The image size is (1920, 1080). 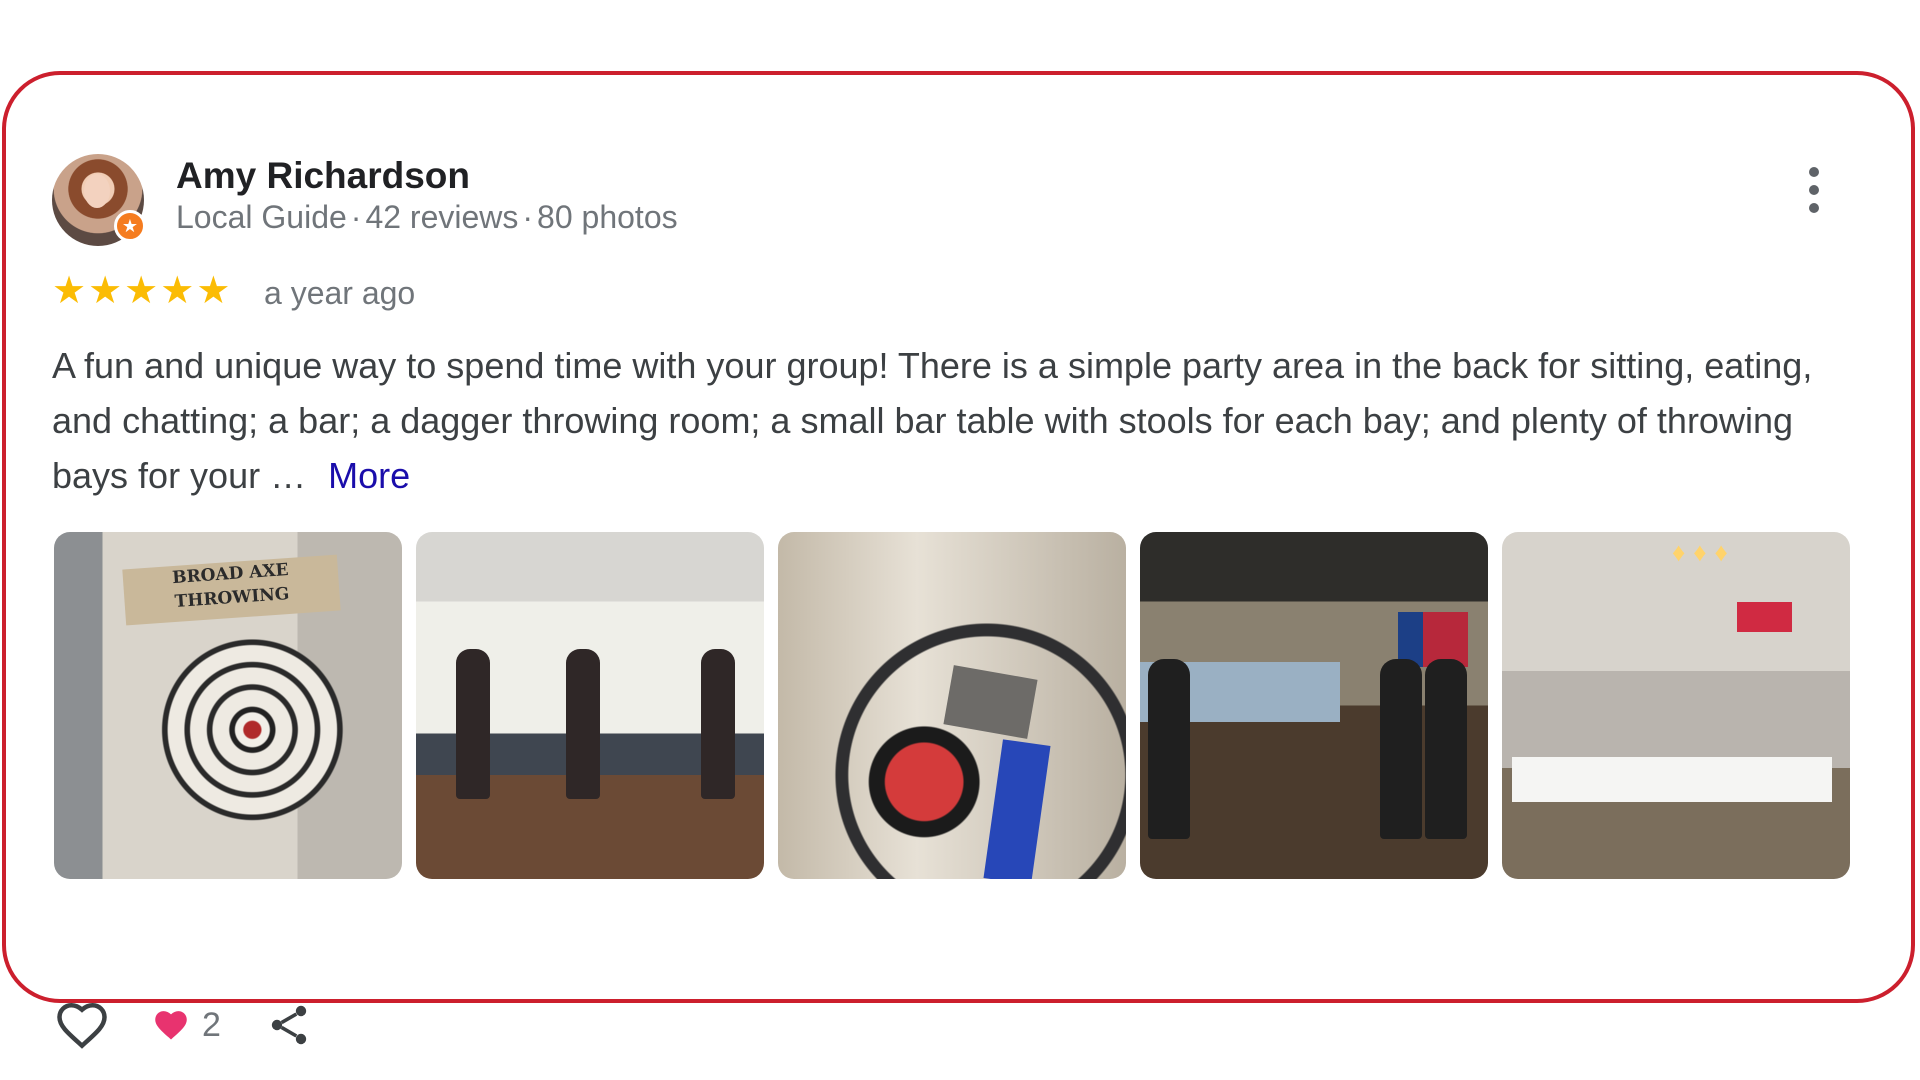 I want to click on axe-handle, so click(x=1017, y=809).